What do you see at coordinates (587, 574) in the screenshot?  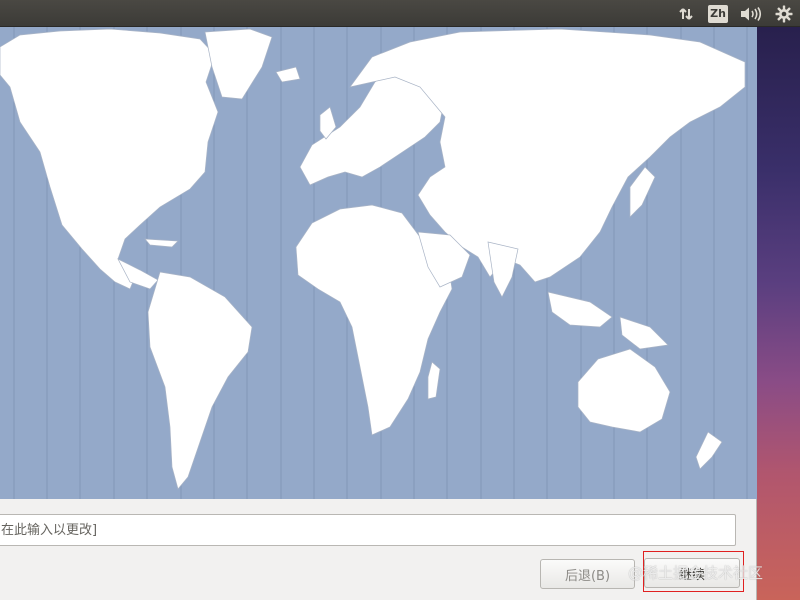 I see `back-button: 后退(B)` at bounding box center [587, 574].